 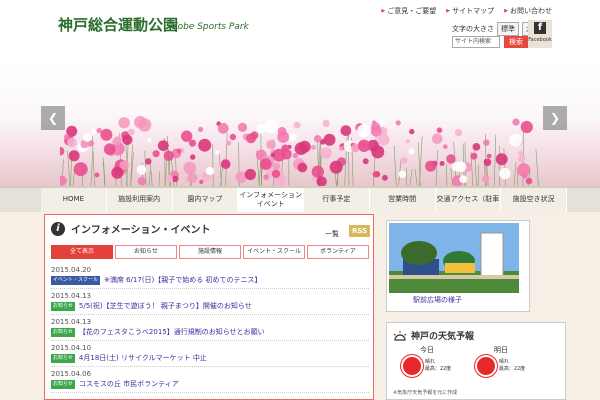 What do you see at coordinates (332, 234) in the screenshot?
I see `list-all-link: 一覧` at bounding box center [332, 234].